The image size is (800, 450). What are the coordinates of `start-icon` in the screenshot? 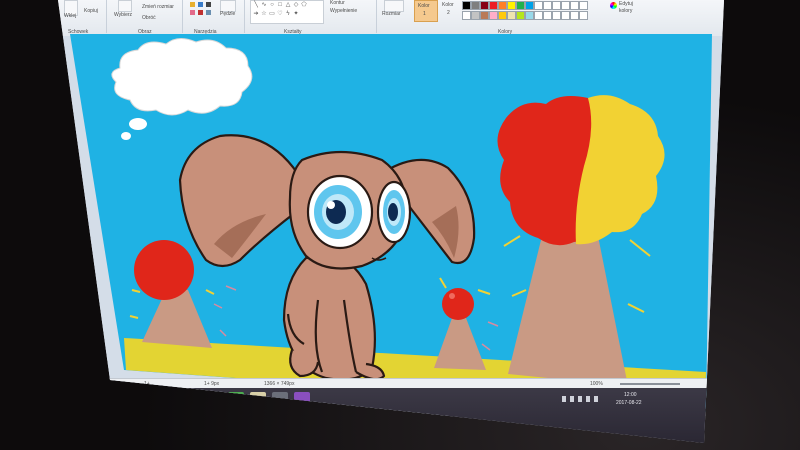 It's located at (143, 399).